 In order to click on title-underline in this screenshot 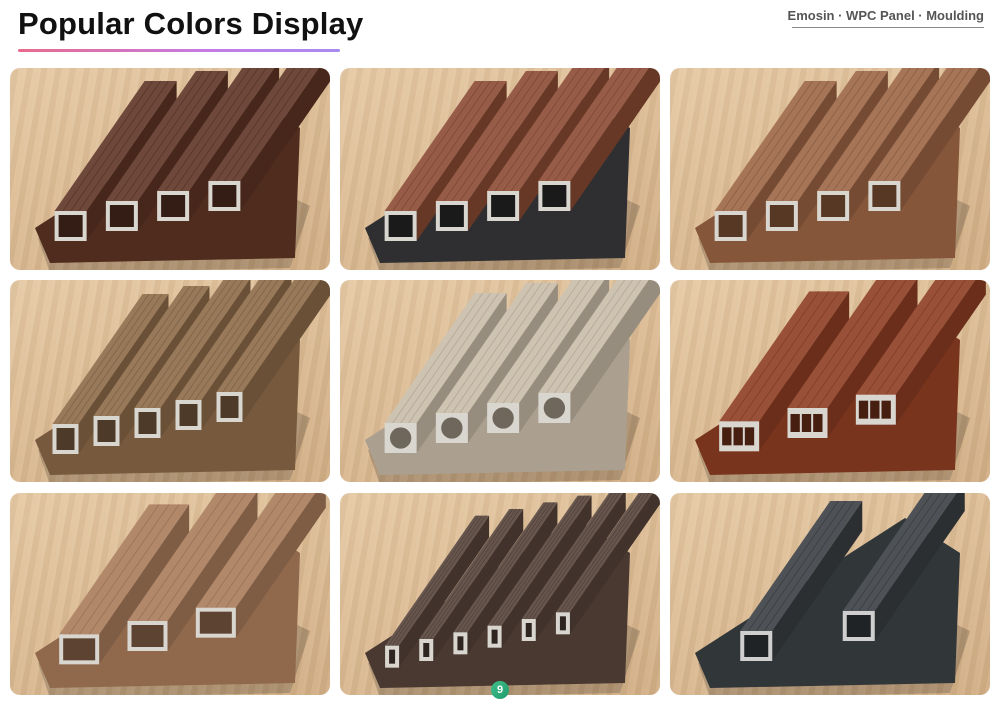, I will do `click(179, 50)`.